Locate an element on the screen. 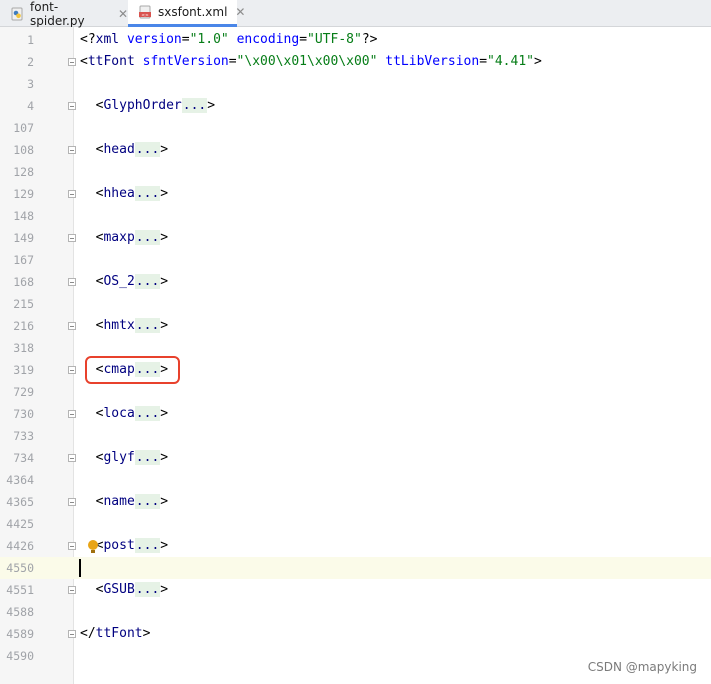 The image size is (711, 684). line-number: 215 is located at coordinates (23, 304).